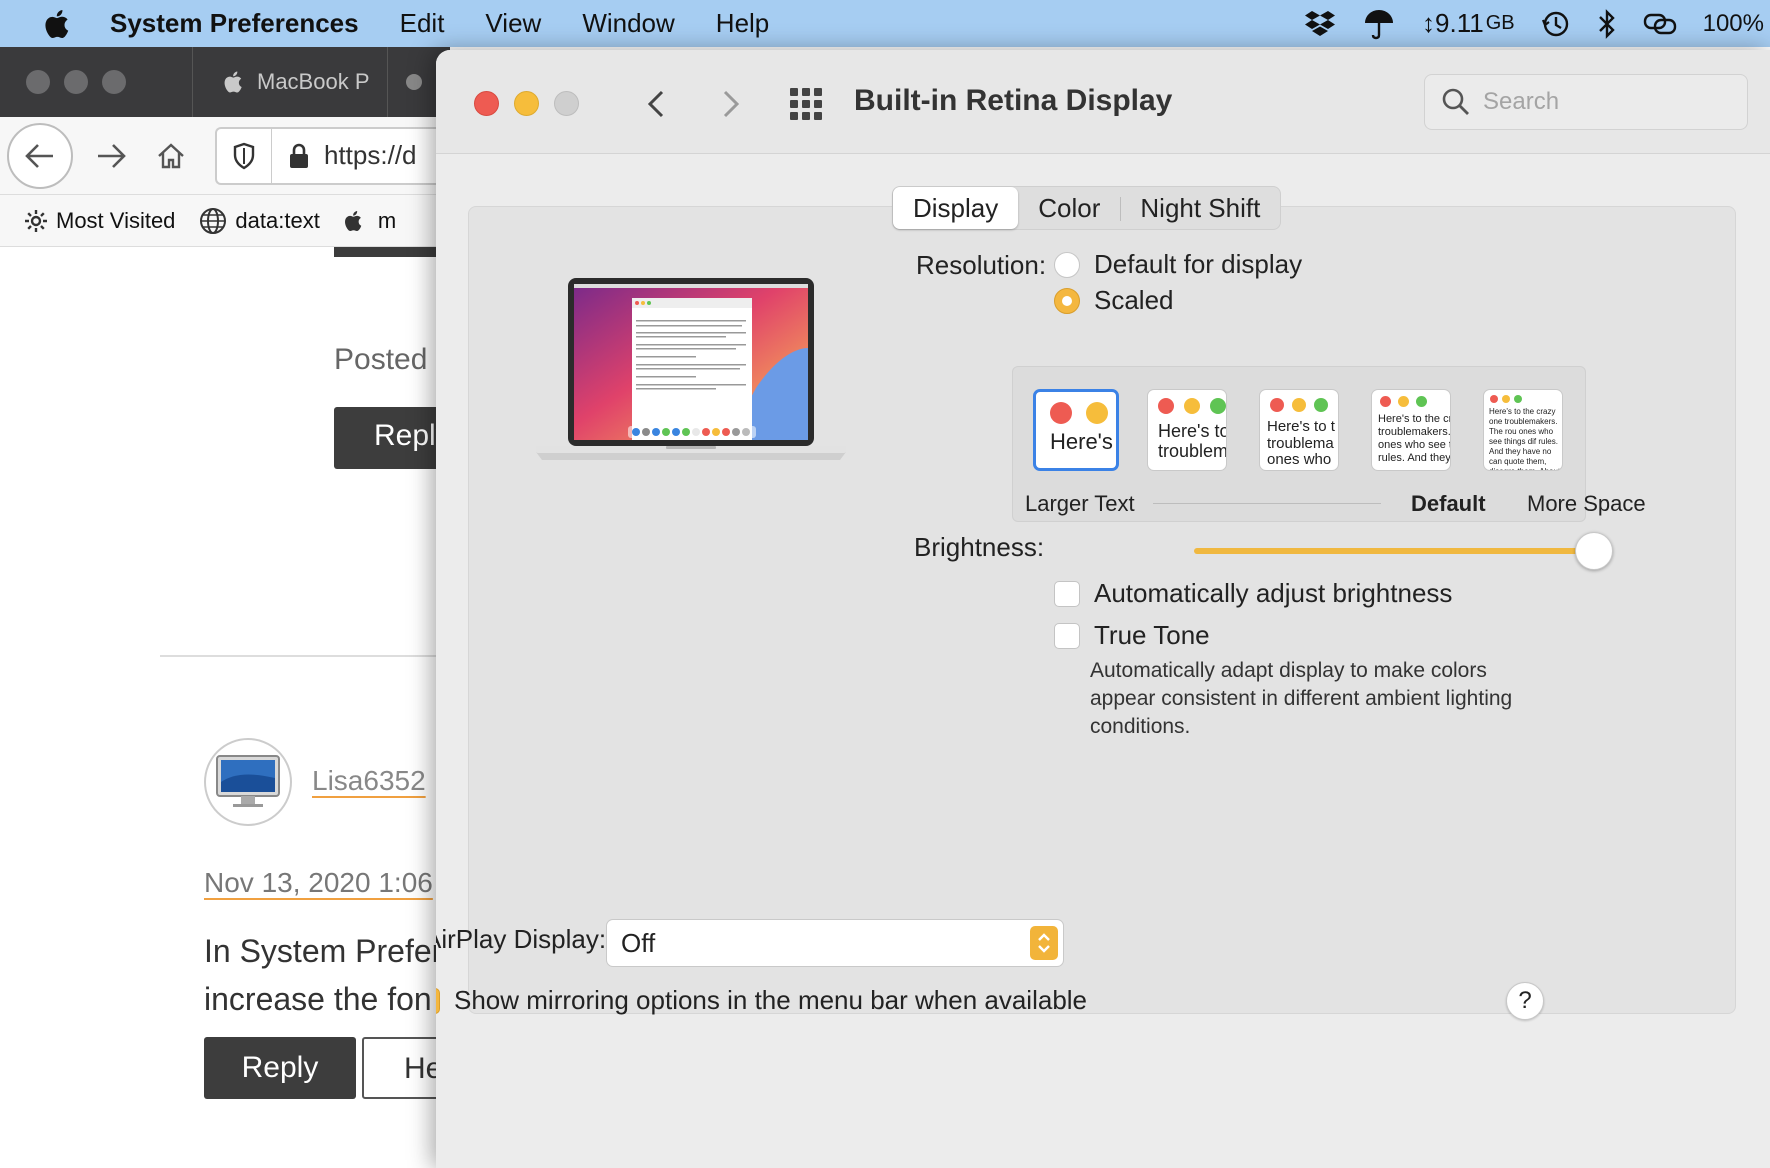 The width and height of the screenshot is (1770, 1168). I want to click on radio-default-for-display, so click(1067, 264).